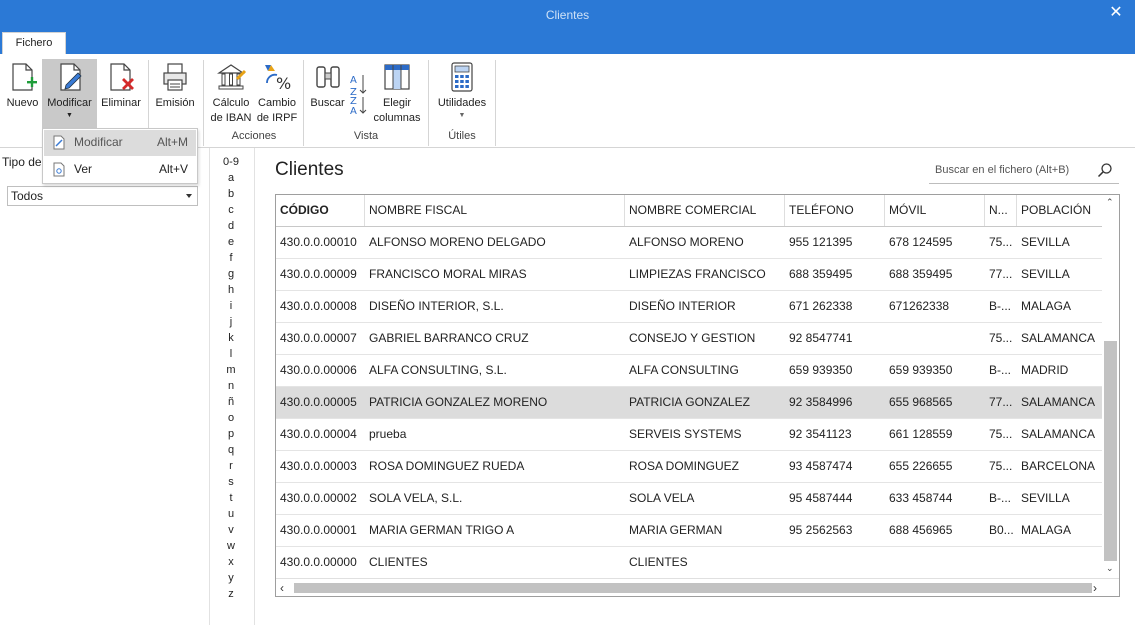 This screenshot has width=1135, height=625. I want to click on alphabet-letter: s, so click(231, 482).